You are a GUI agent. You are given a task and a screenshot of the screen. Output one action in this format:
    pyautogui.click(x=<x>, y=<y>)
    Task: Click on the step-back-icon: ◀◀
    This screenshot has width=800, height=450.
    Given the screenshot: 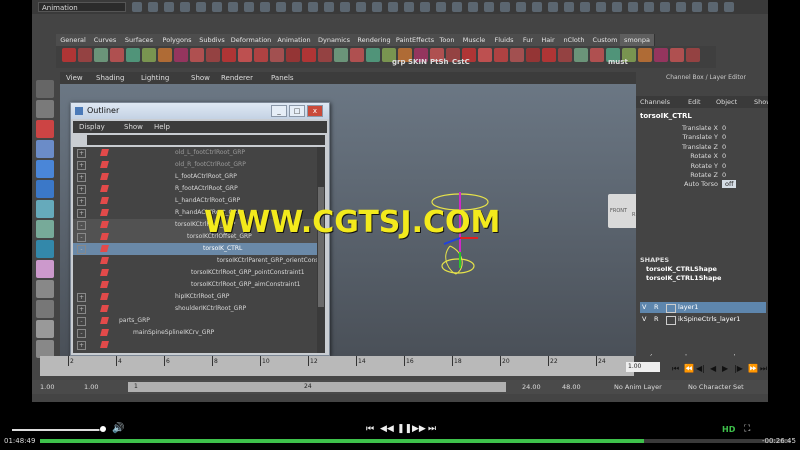 What is the action you would take?
    pyautogui.click(x=387, y=429)
    